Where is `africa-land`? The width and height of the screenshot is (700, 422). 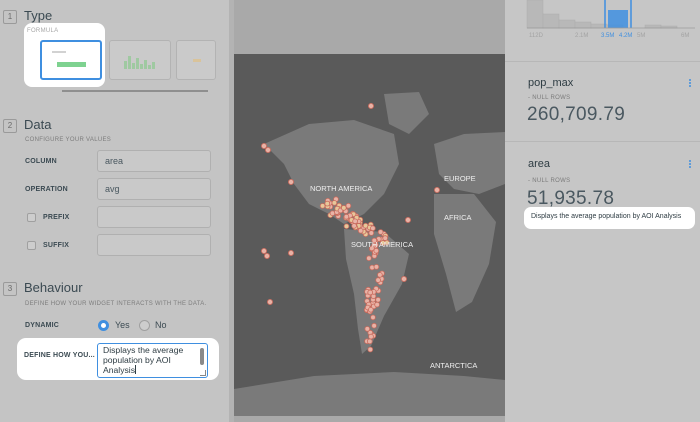
africa-land is located at coordinates (465, 253).